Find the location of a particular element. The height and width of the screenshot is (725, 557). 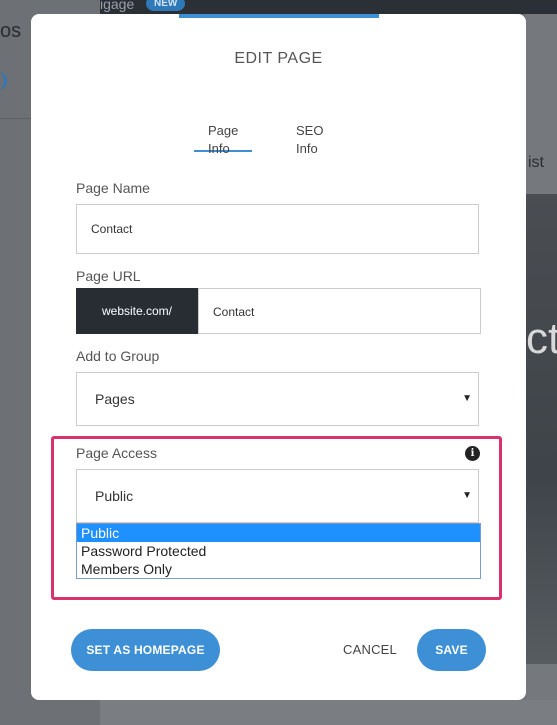

tab-page-info: Page Info is located at coordinates (223, 139).